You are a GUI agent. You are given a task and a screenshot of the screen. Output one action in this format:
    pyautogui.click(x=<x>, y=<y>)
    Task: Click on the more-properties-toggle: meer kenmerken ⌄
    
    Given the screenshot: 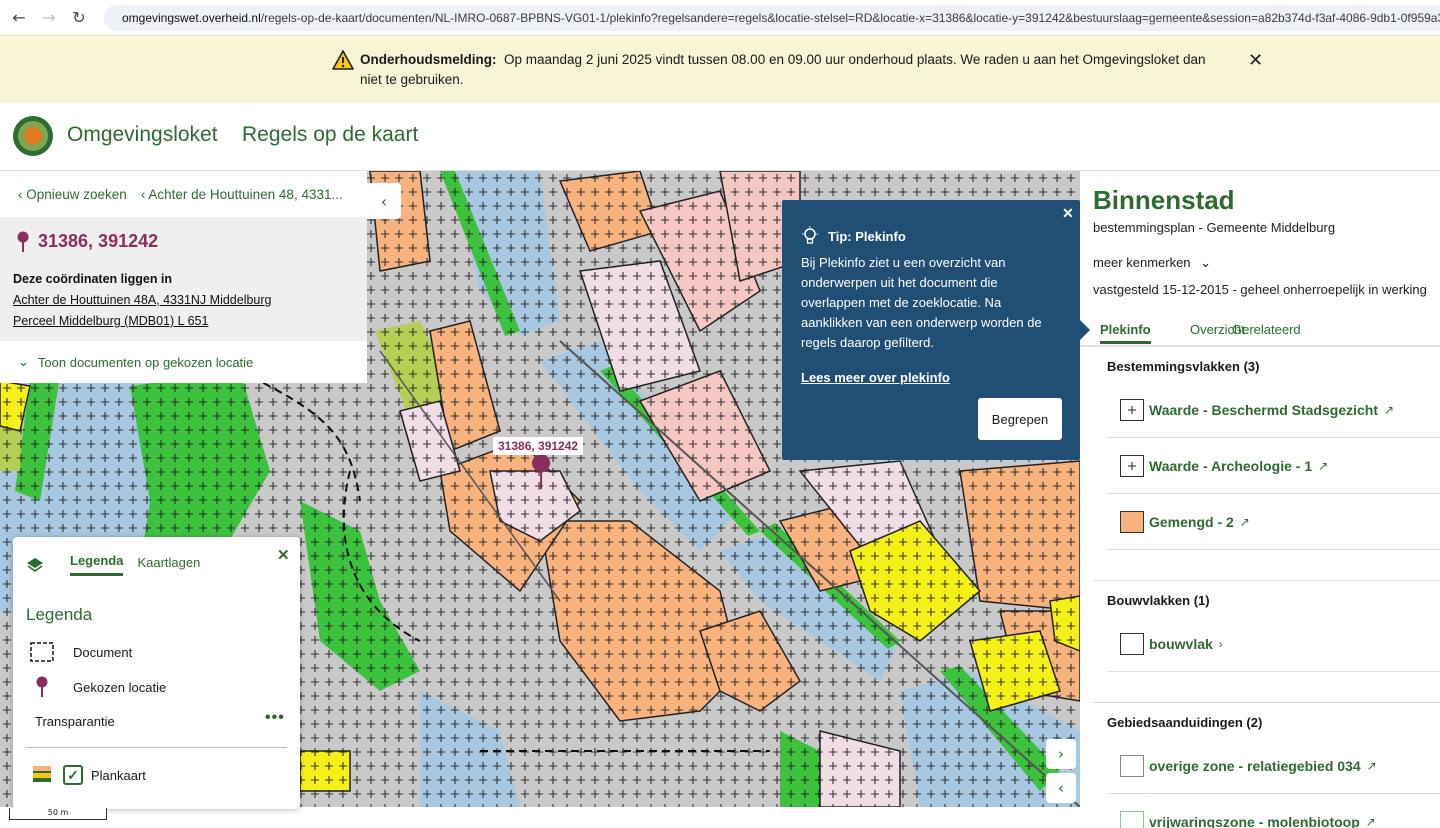 What is the action you would take?
    pyautogui.click(x=1152, y=263)
    